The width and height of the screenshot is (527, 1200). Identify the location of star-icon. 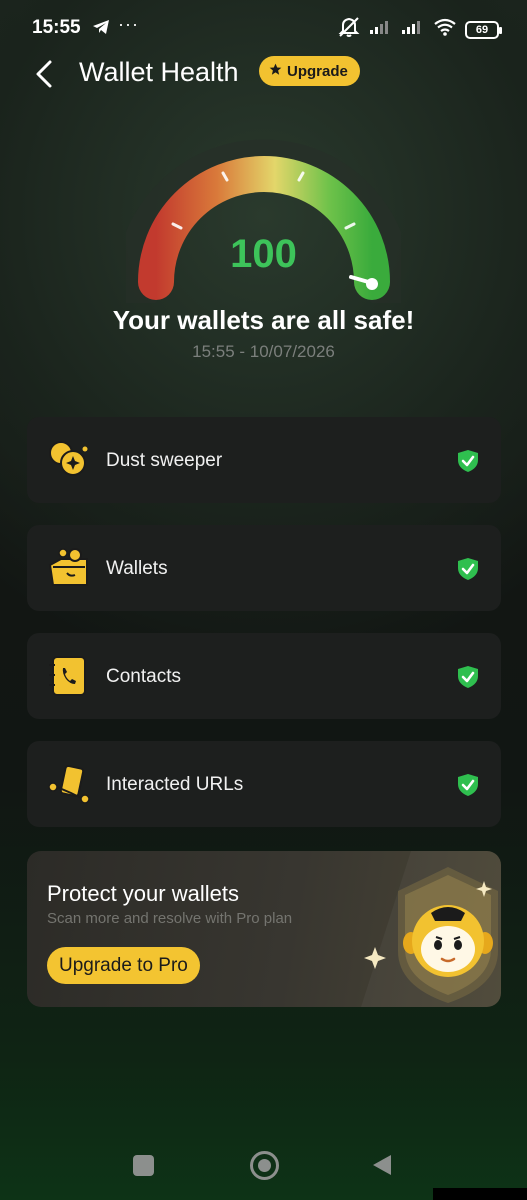
(275, 71).